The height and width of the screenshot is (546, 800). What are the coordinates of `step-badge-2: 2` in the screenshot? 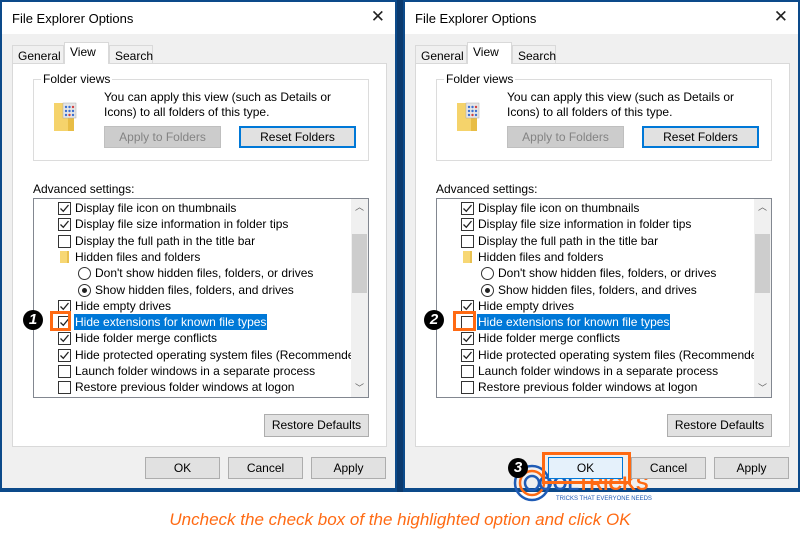 It's located at (434, 320).